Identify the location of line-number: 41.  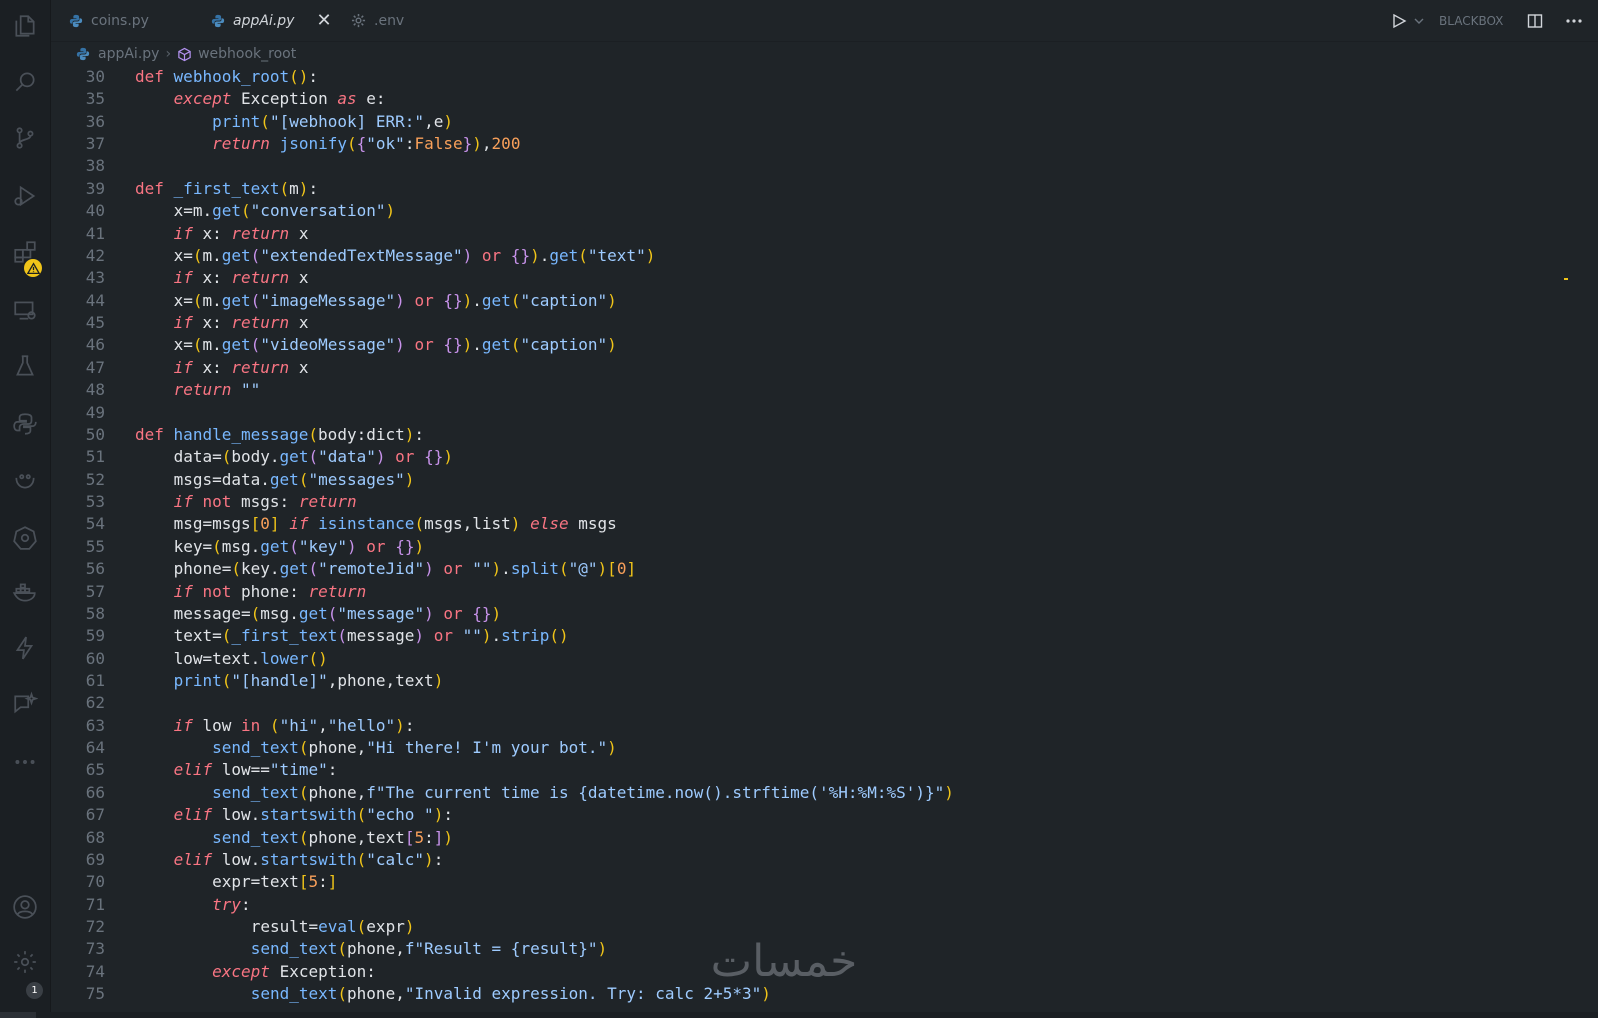
(95, 233).